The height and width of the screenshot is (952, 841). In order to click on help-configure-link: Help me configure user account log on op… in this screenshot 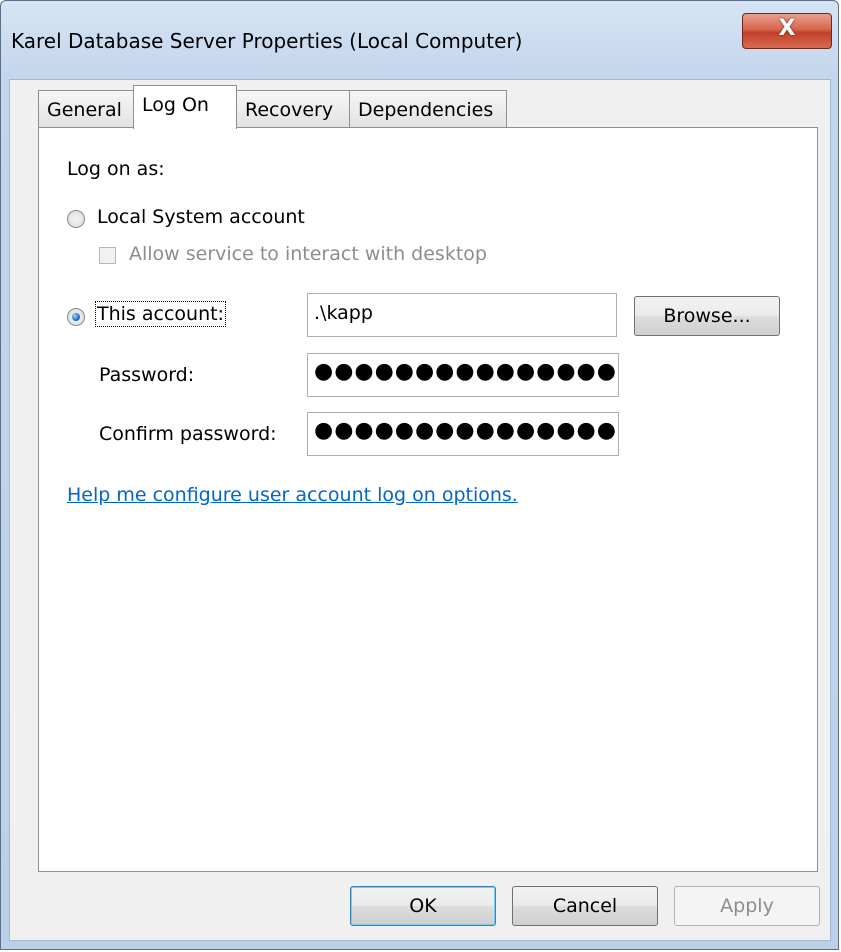, I will do `click(292, 495)`.